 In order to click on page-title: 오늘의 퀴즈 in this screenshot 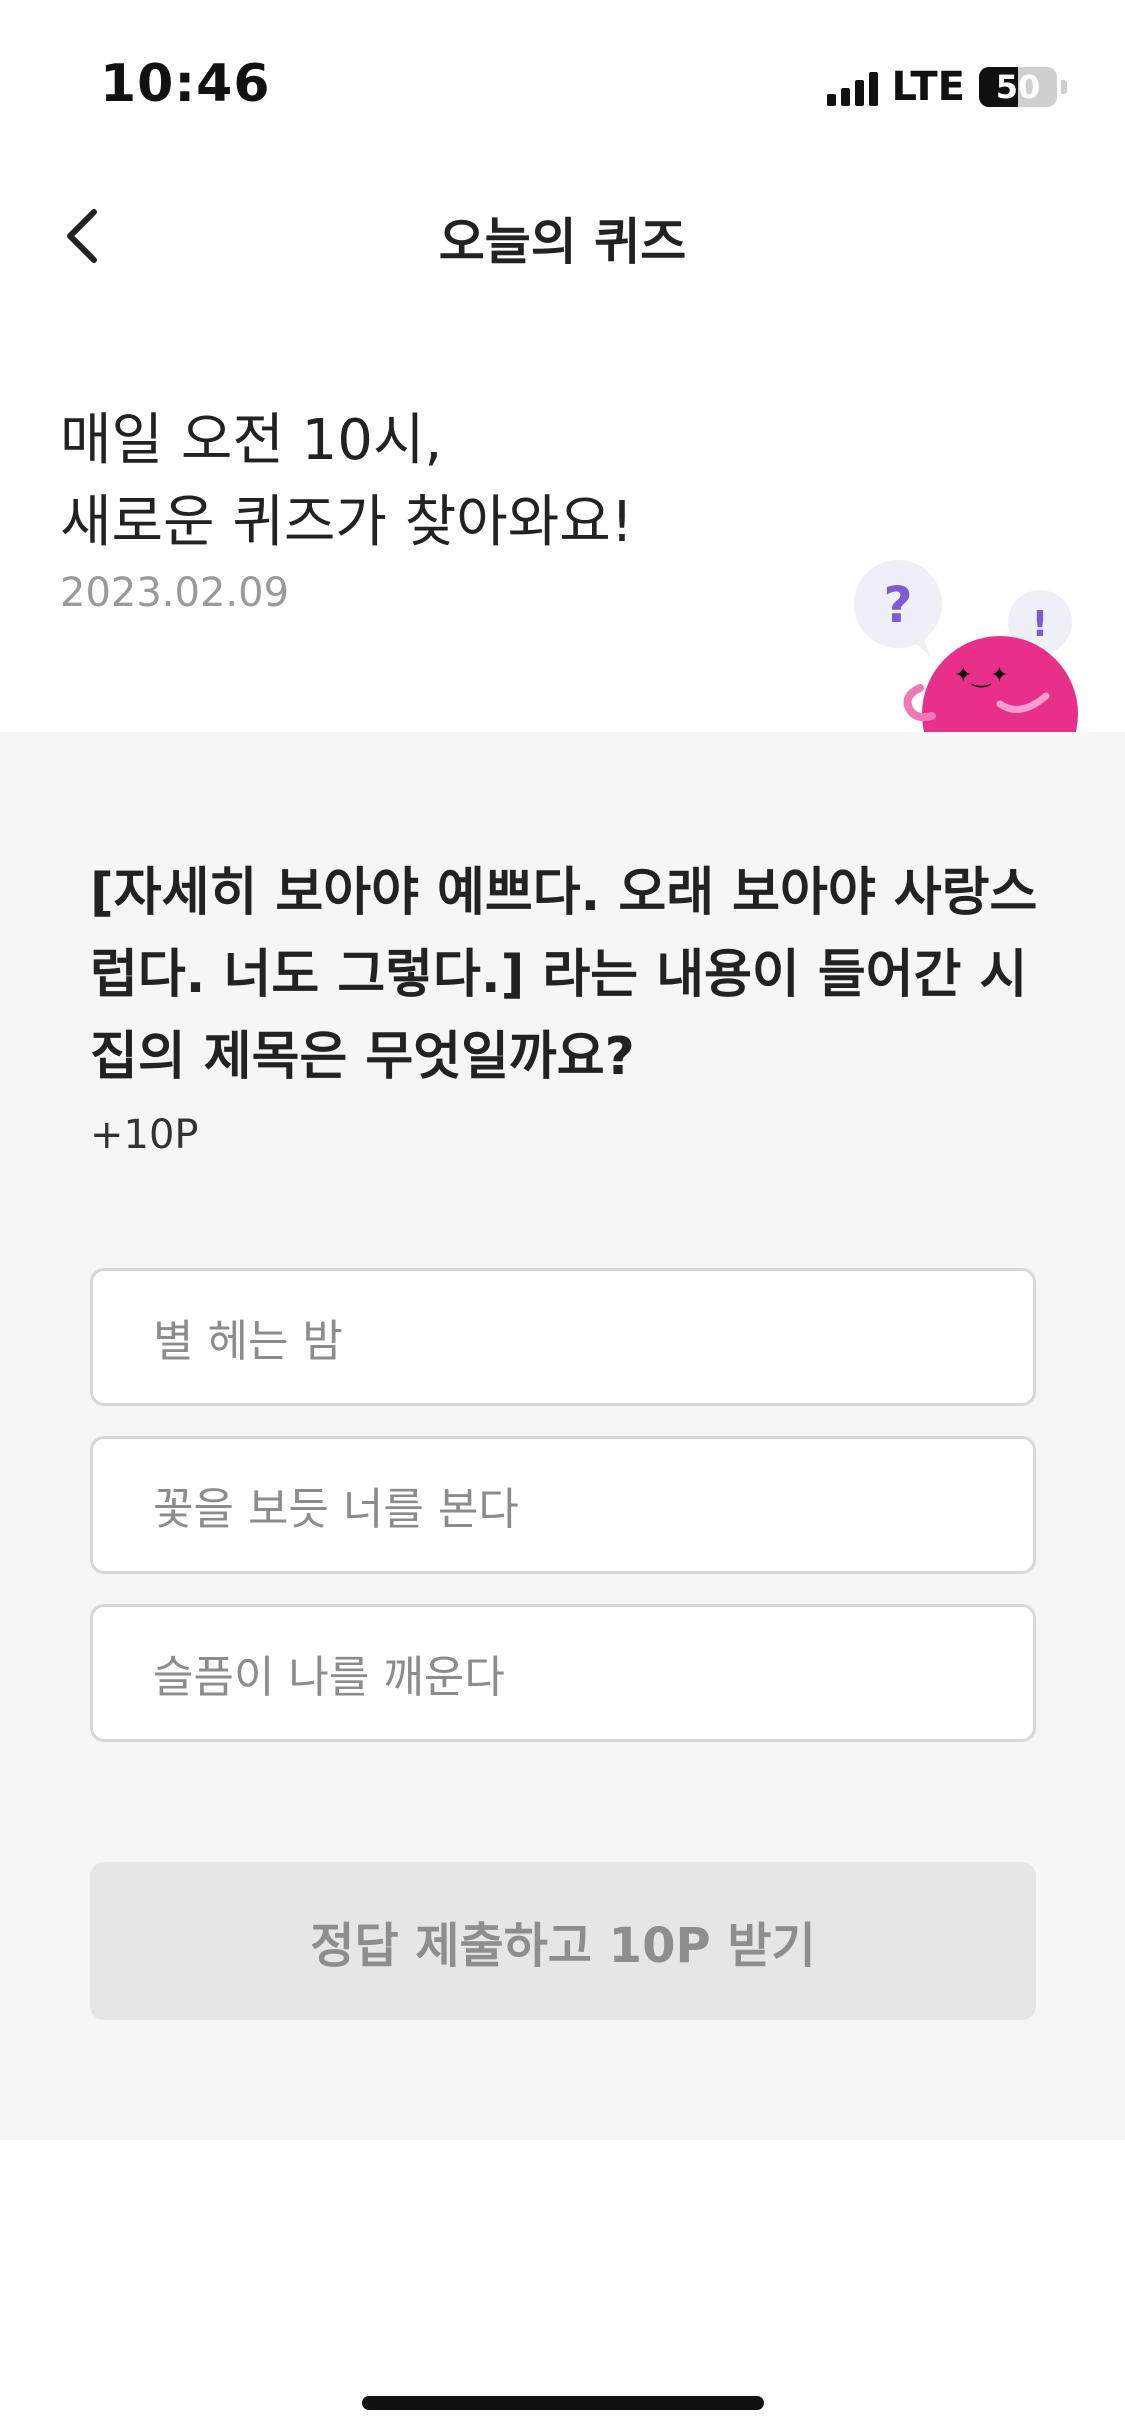, I will do `click(562, 242)`.